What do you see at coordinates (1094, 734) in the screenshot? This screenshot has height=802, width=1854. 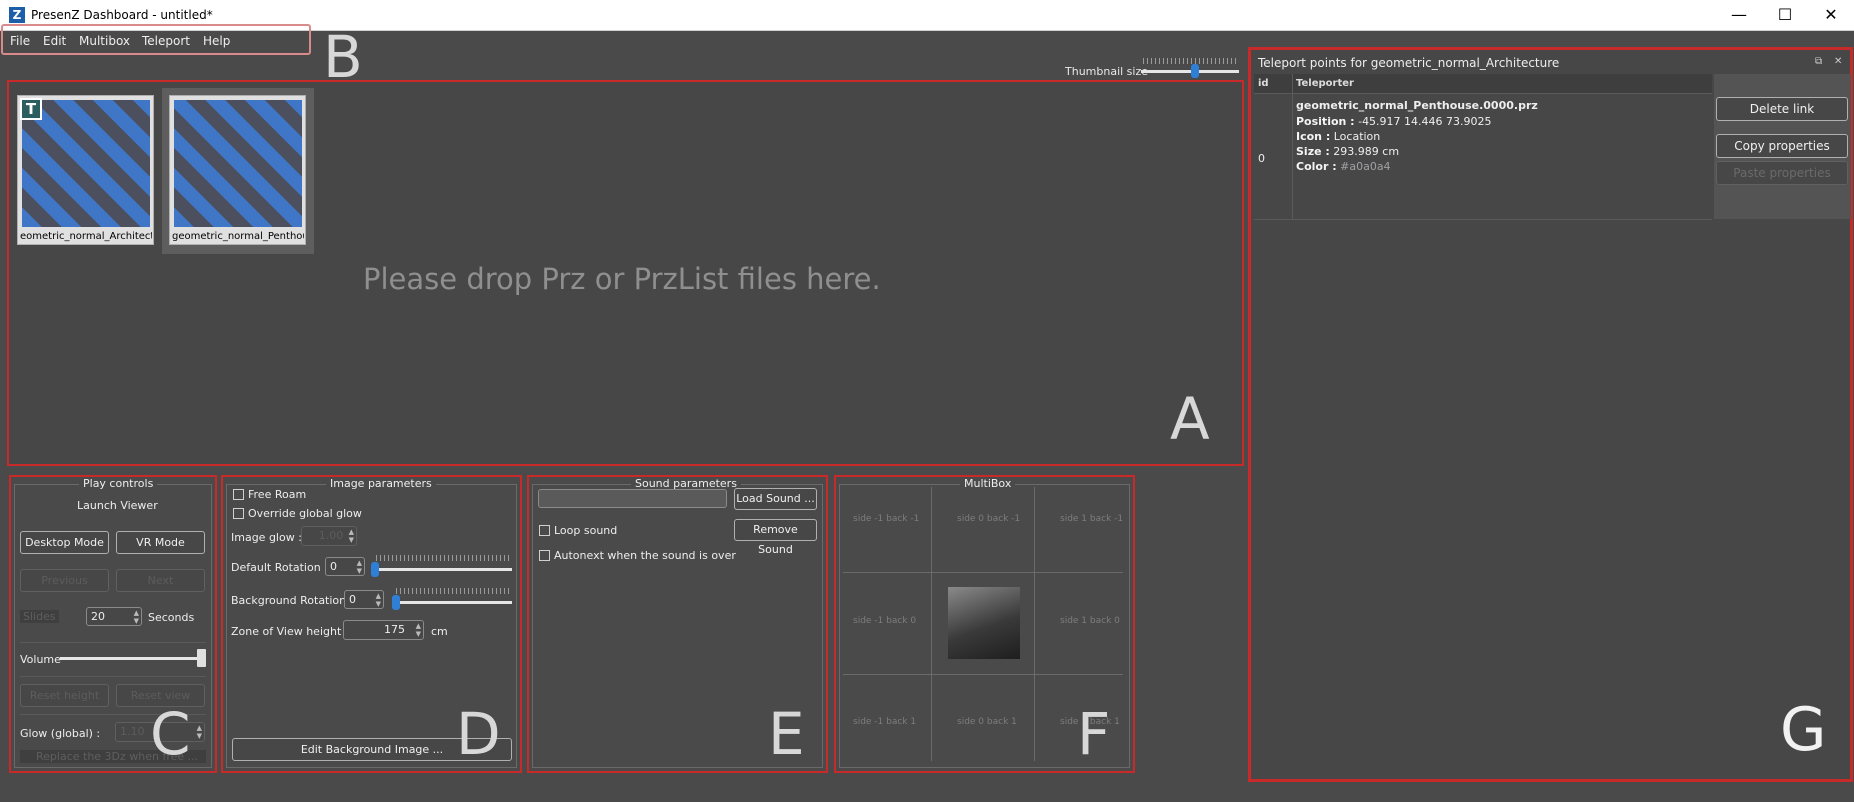 I see `region-label-f: F` at bounding box center [1094, 734].